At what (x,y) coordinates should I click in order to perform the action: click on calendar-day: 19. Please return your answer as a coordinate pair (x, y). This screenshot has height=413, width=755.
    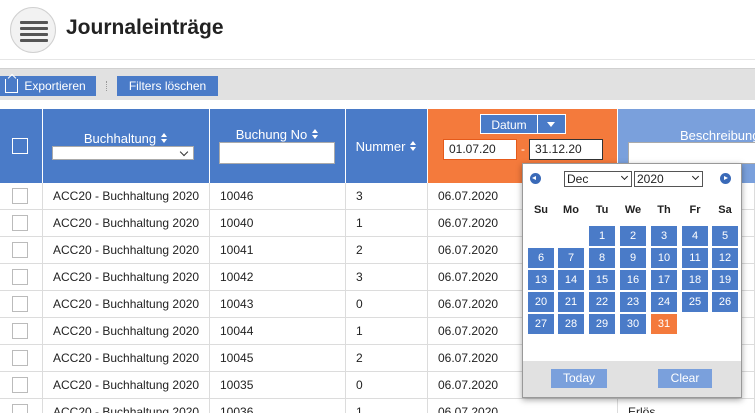
    Looking at the image, I should click on (725, 280).